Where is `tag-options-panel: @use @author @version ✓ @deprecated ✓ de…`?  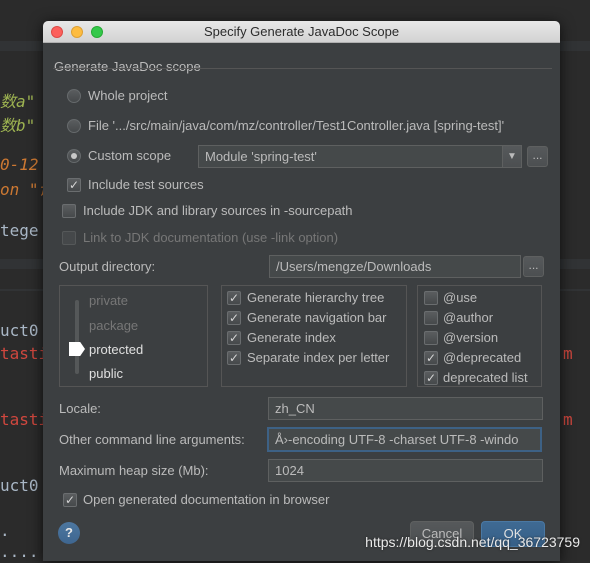
tag-options-panel: @use @author @version ✓ @deprecated ✓ de… is located at coordinates (479, 336).